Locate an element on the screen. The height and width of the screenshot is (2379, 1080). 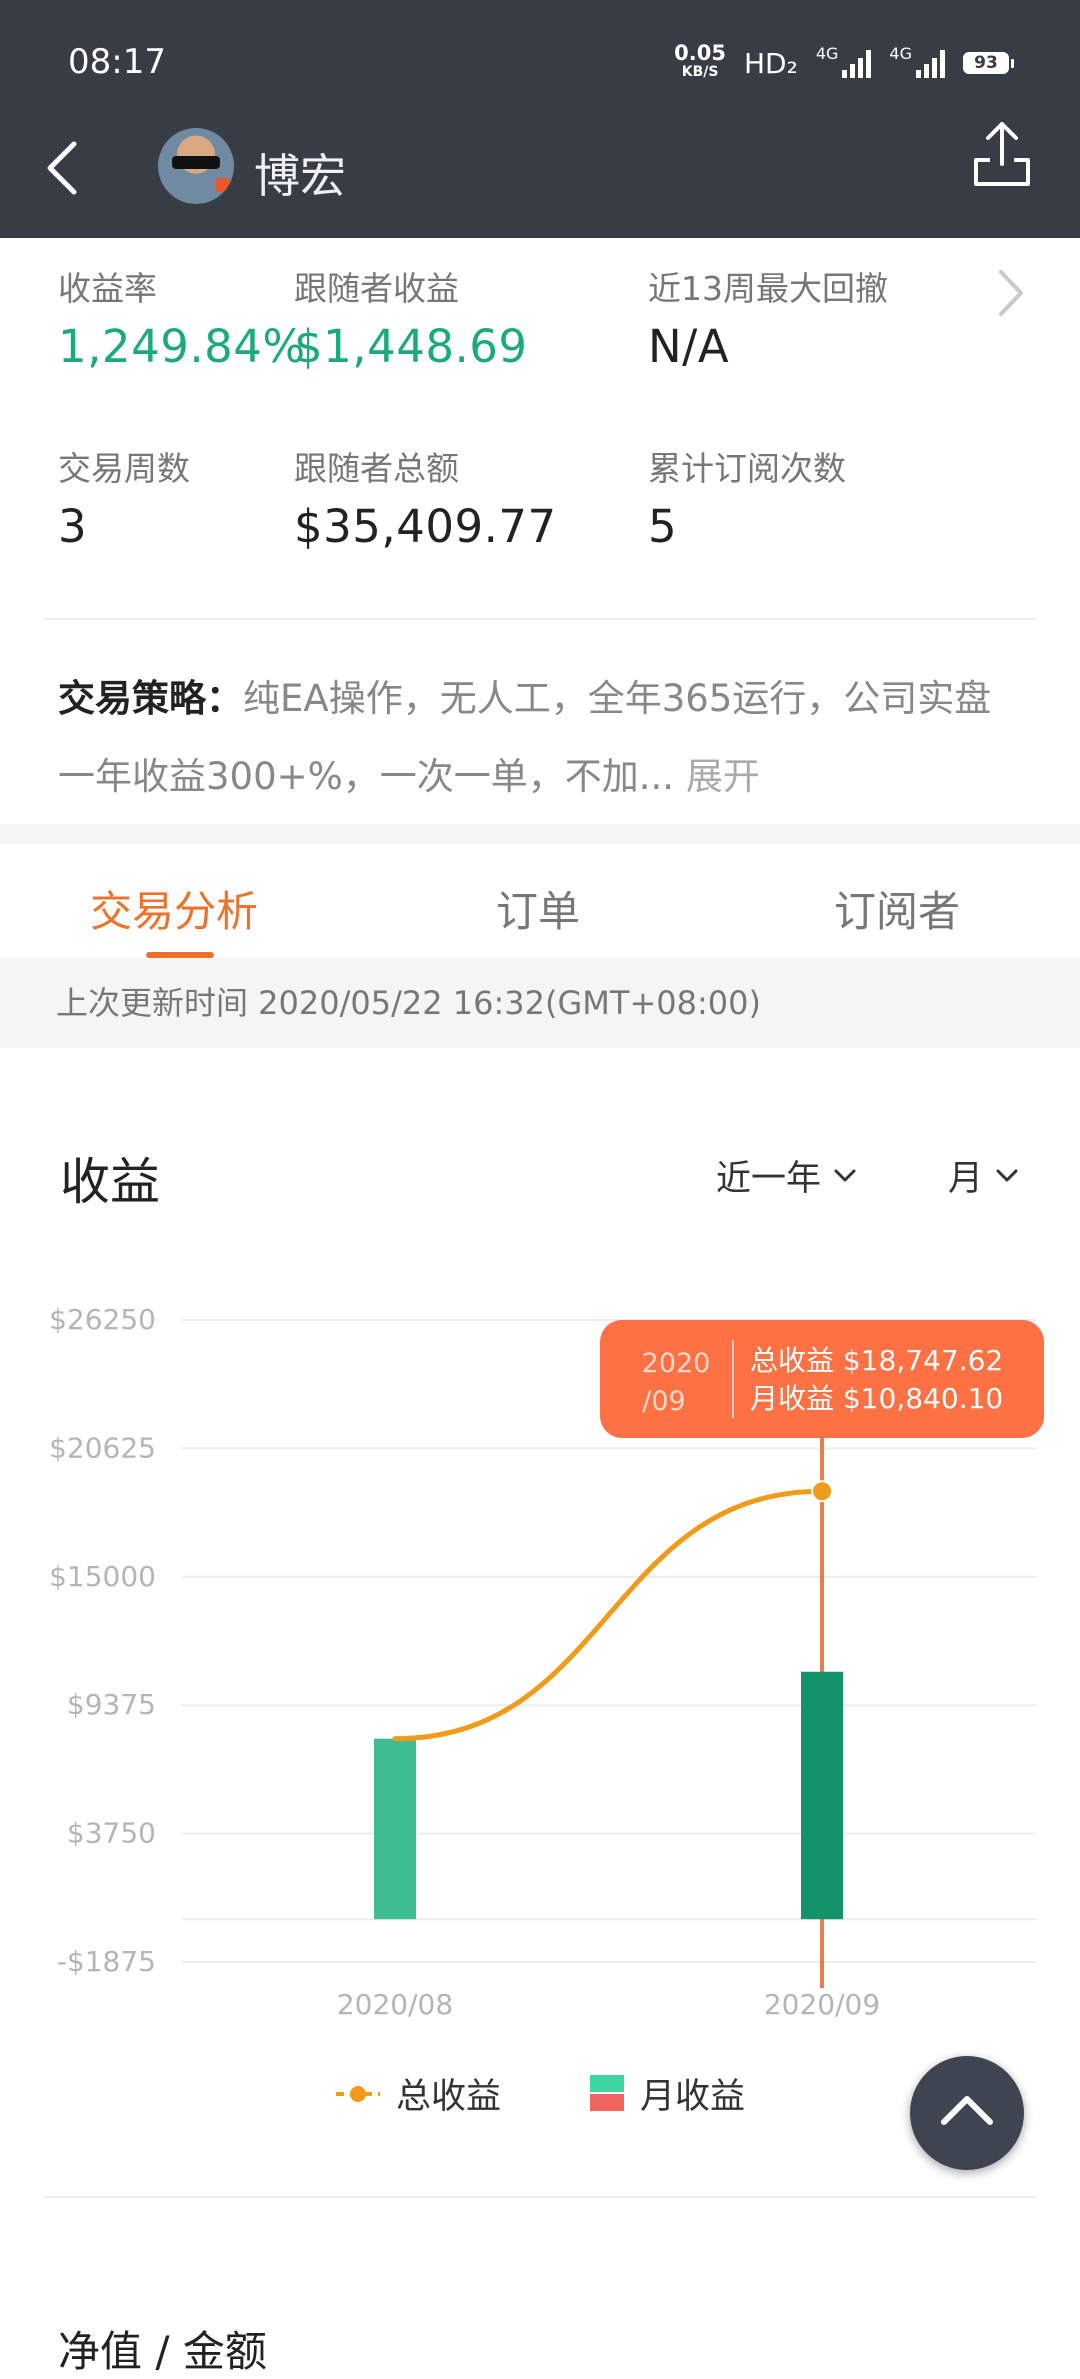
follower-total-label: 跟随者总额 is located at coordinates (376, 468).